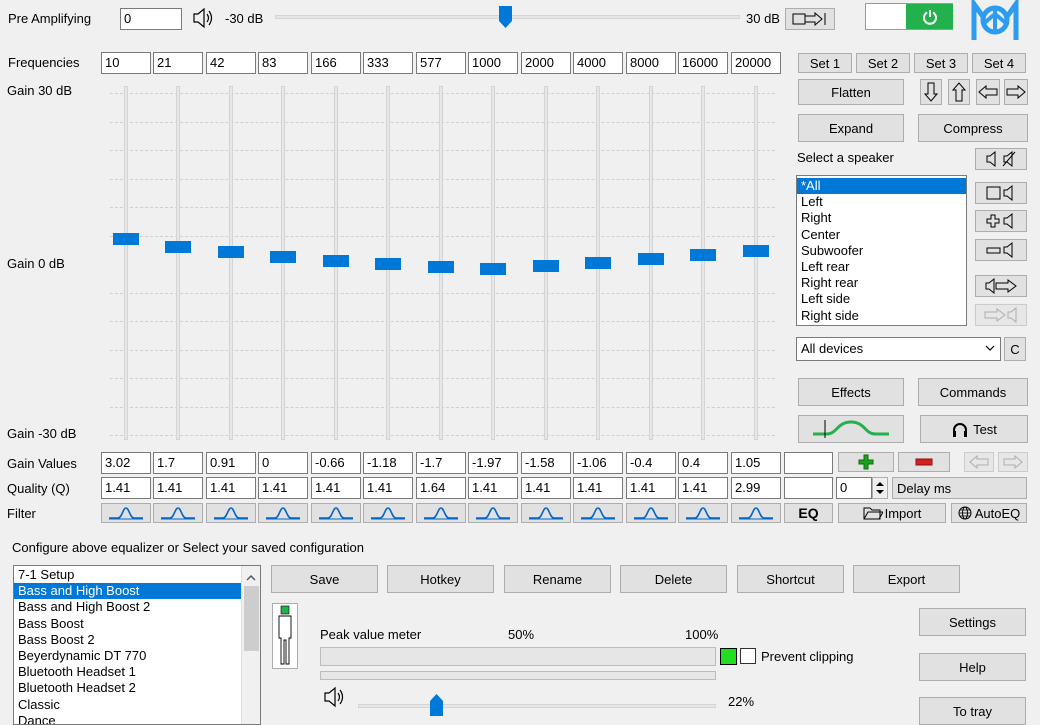  I want to click on arrow-up-button, so click(959, 92).